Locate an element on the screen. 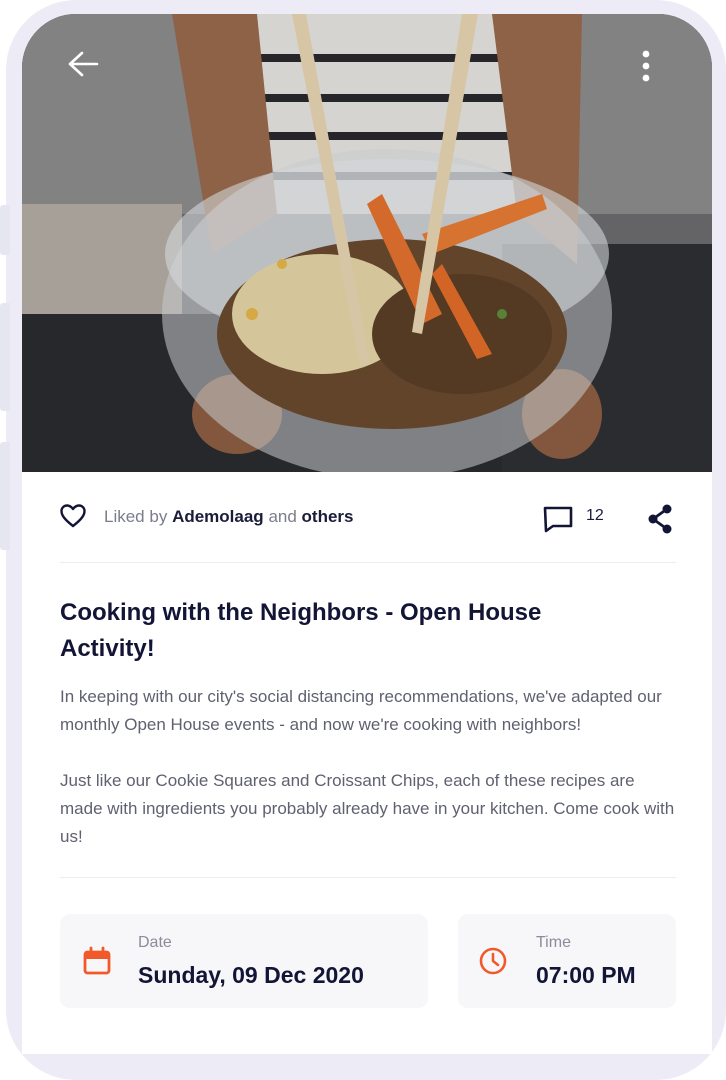 This screenshot has width=726, height=1080. back-button is located at coordinates (88, 72).